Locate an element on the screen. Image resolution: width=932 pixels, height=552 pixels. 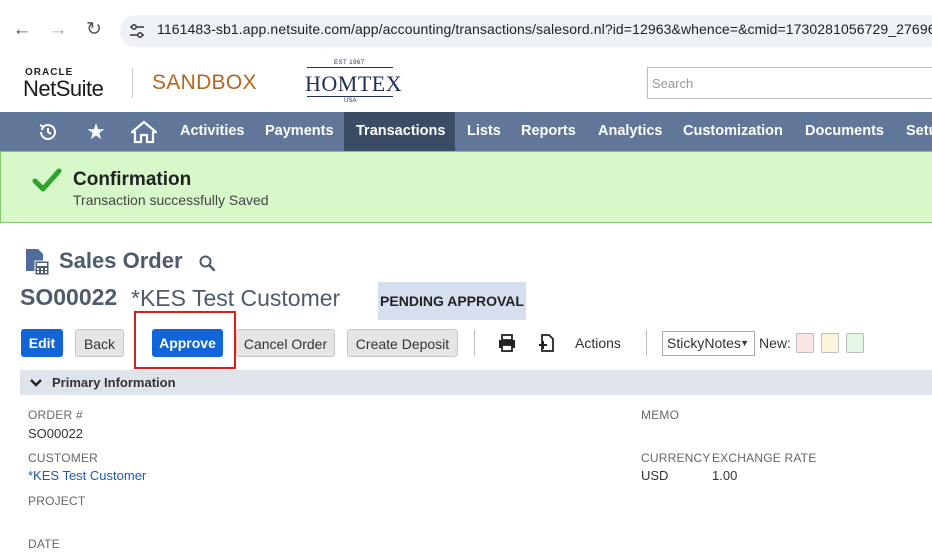
new-sticky-pink-button is located at coordinates (805, 343).